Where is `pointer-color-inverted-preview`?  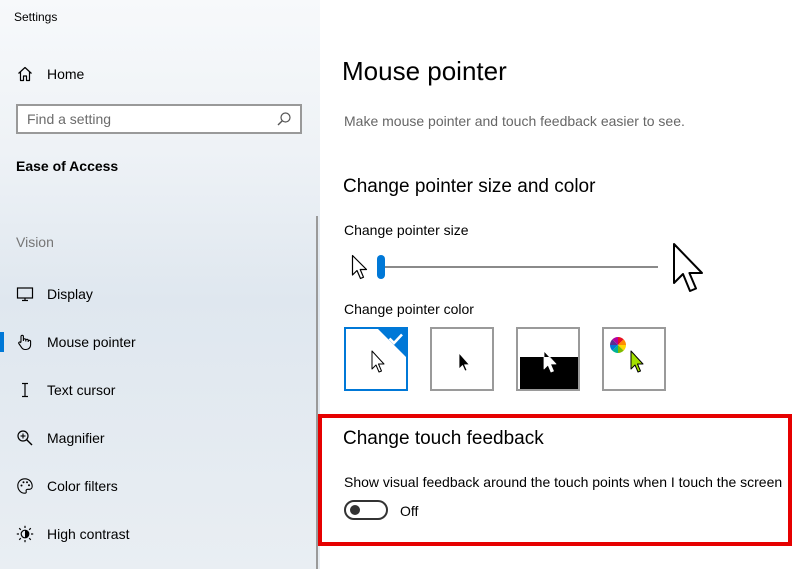
pointer-color-inverted-preview is located at coordinates (549, 369).